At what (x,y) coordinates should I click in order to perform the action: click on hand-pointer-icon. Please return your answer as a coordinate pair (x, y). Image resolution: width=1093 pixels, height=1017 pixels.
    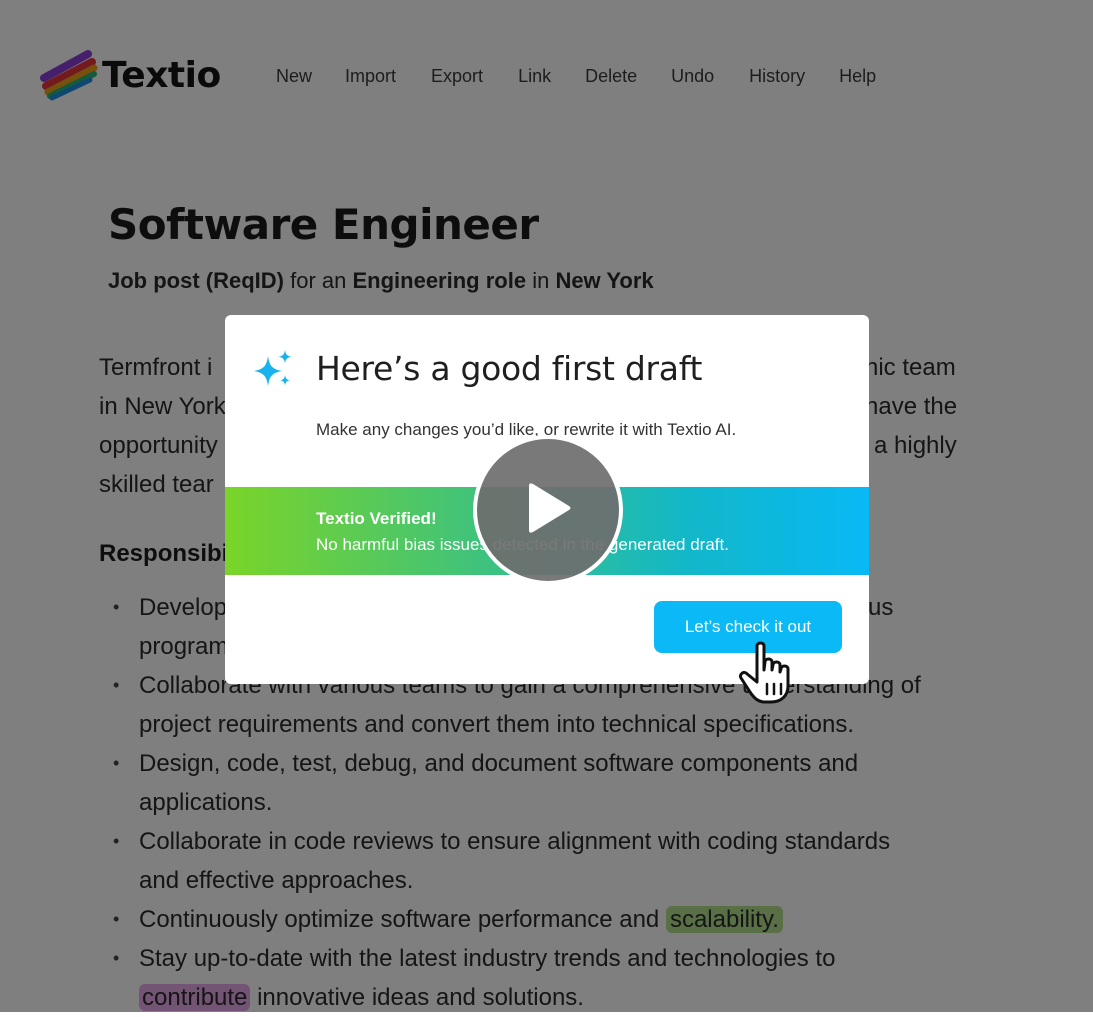
    Looking at the image, I should click on (764, 672).